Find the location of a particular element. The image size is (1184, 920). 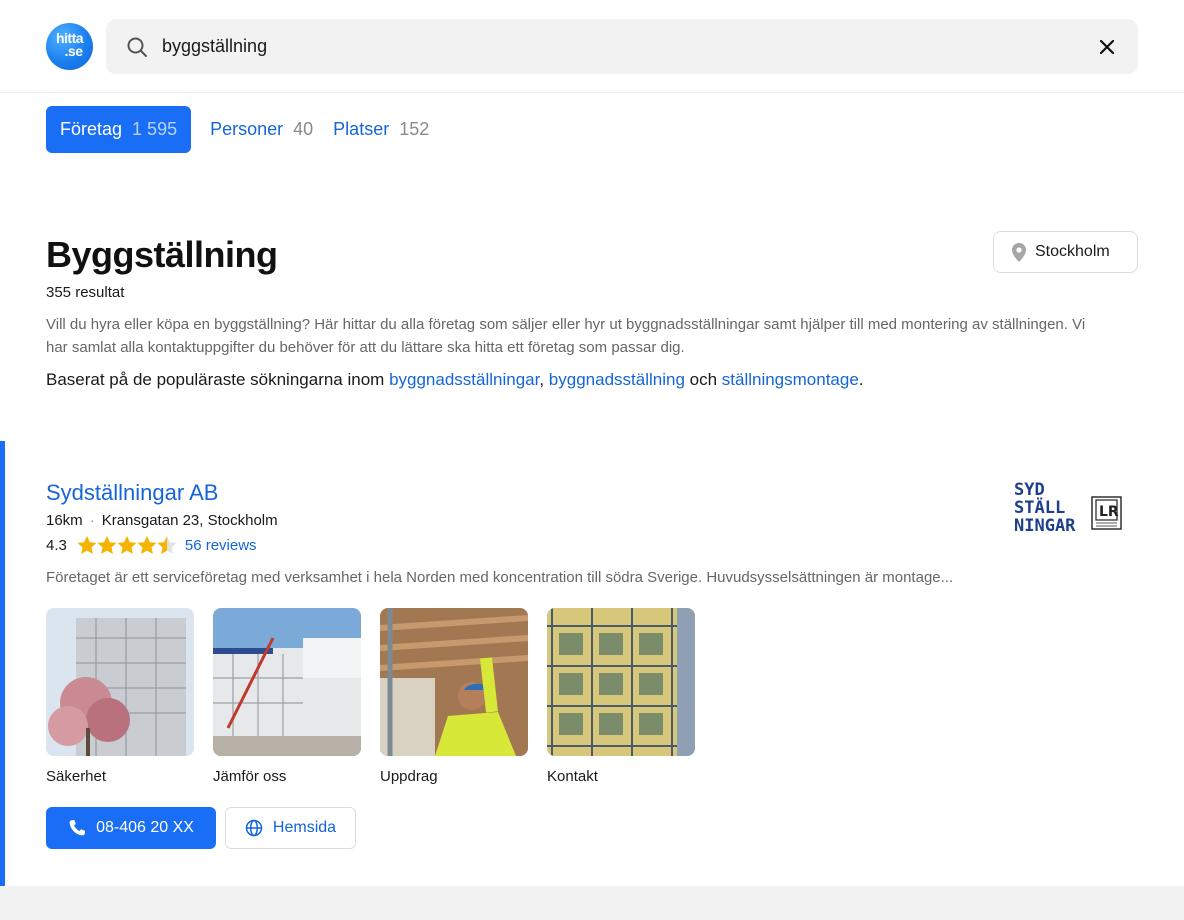

tab-label: Platser is located at coordinates (361, 129).